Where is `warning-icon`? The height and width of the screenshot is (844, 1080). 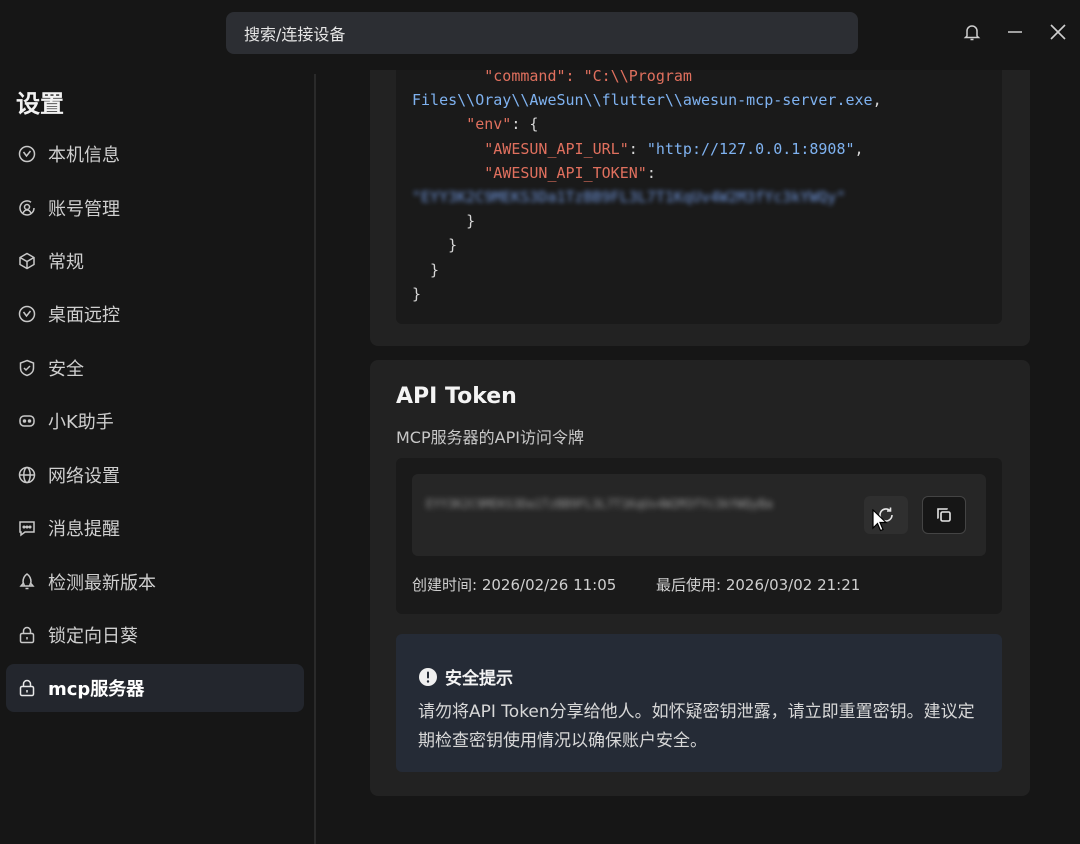
warning-icon is located at coordinates (428, 676).